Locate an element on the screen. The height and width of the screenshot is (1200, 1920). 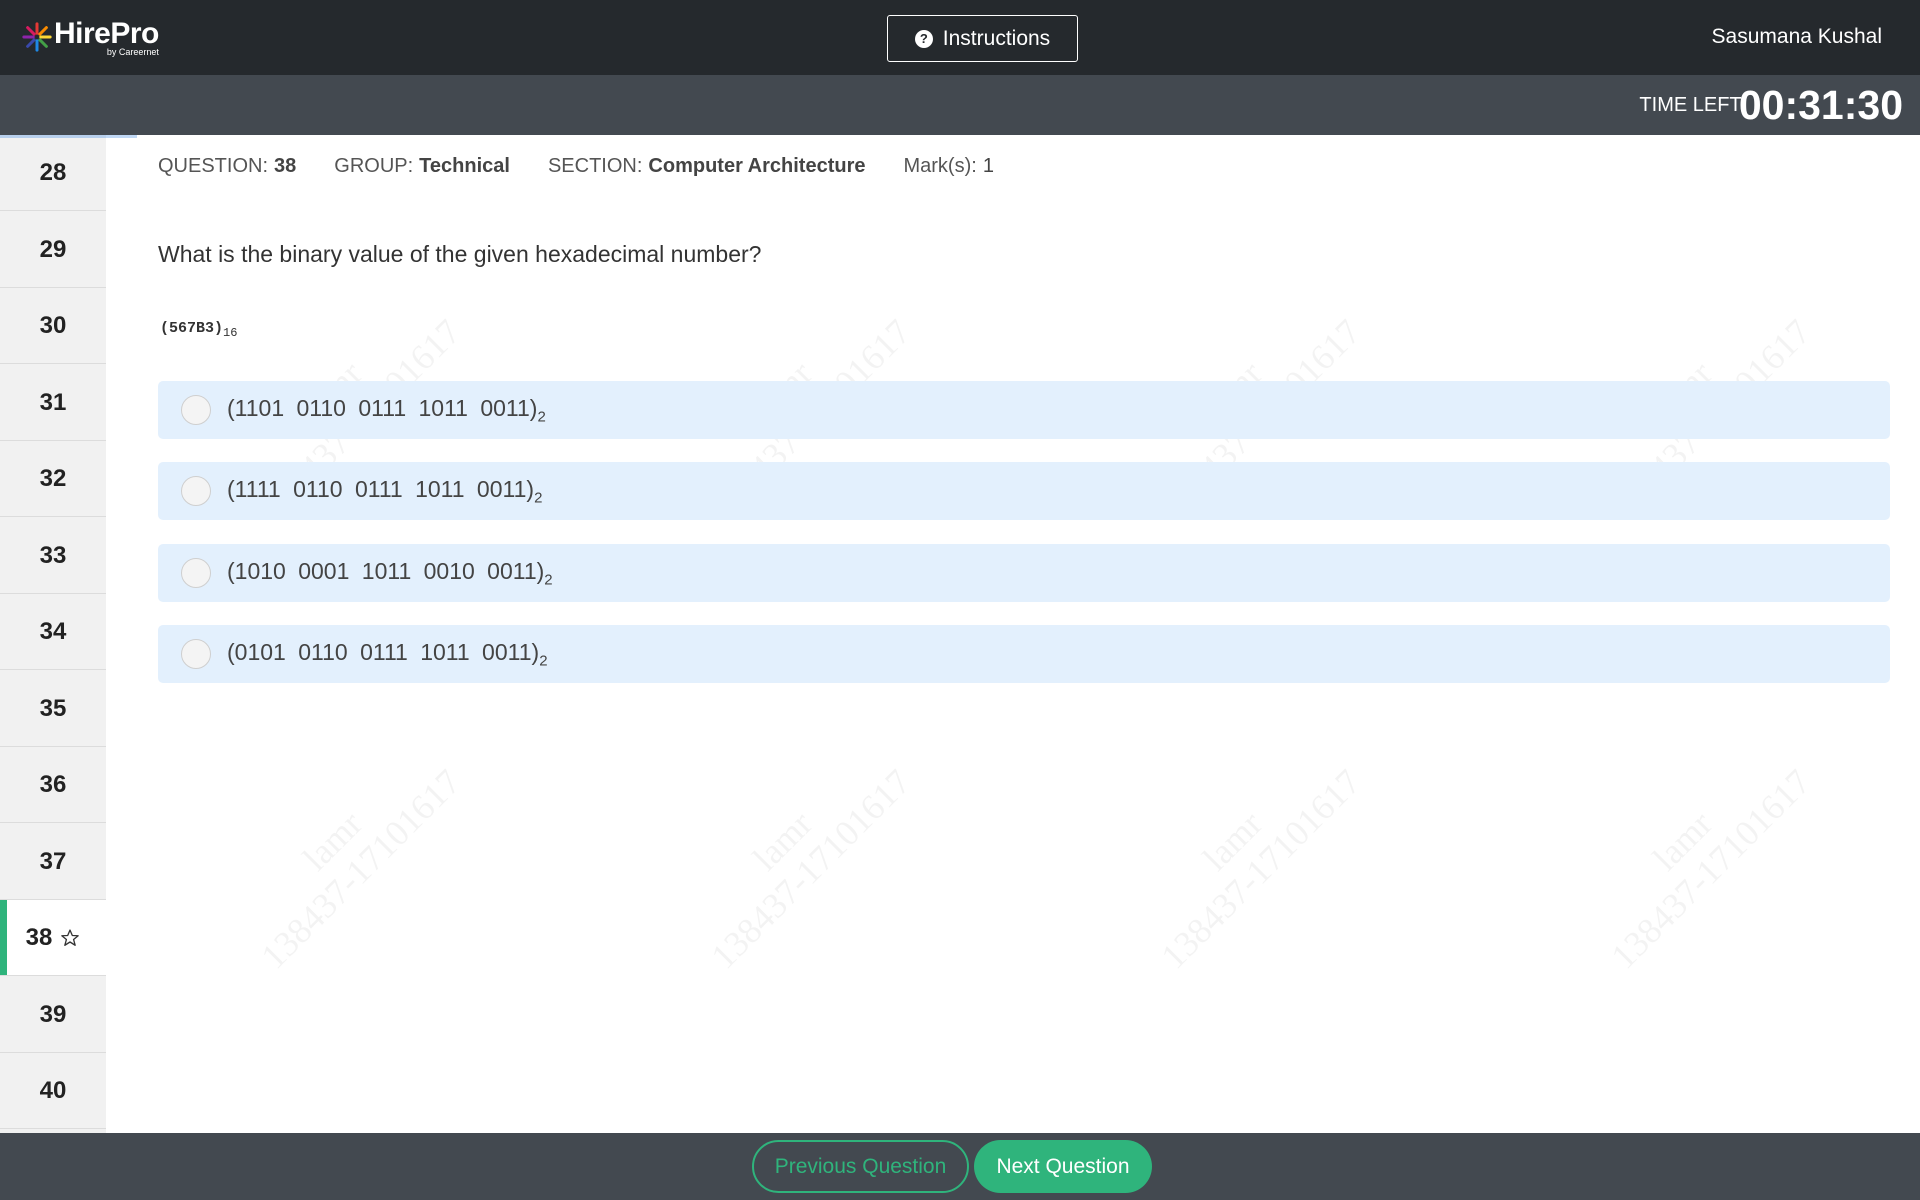
question-number: 39 is located at coordinates (53, 1014).